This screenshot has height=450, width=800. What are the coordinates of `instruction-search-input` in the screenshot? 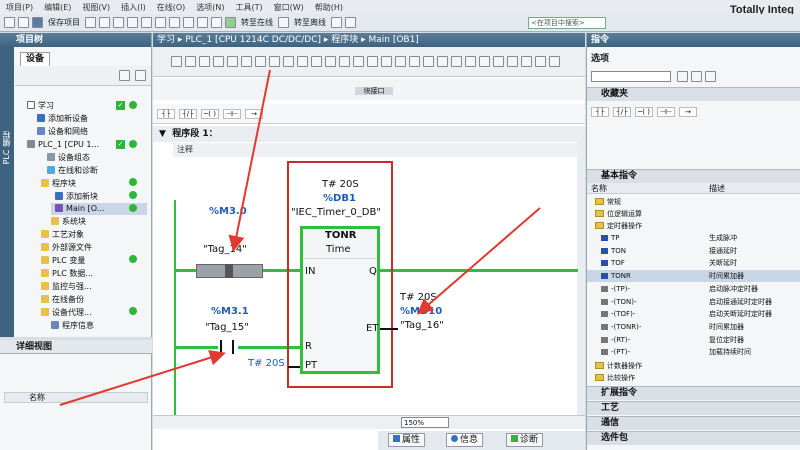 It's located at (631, 76).